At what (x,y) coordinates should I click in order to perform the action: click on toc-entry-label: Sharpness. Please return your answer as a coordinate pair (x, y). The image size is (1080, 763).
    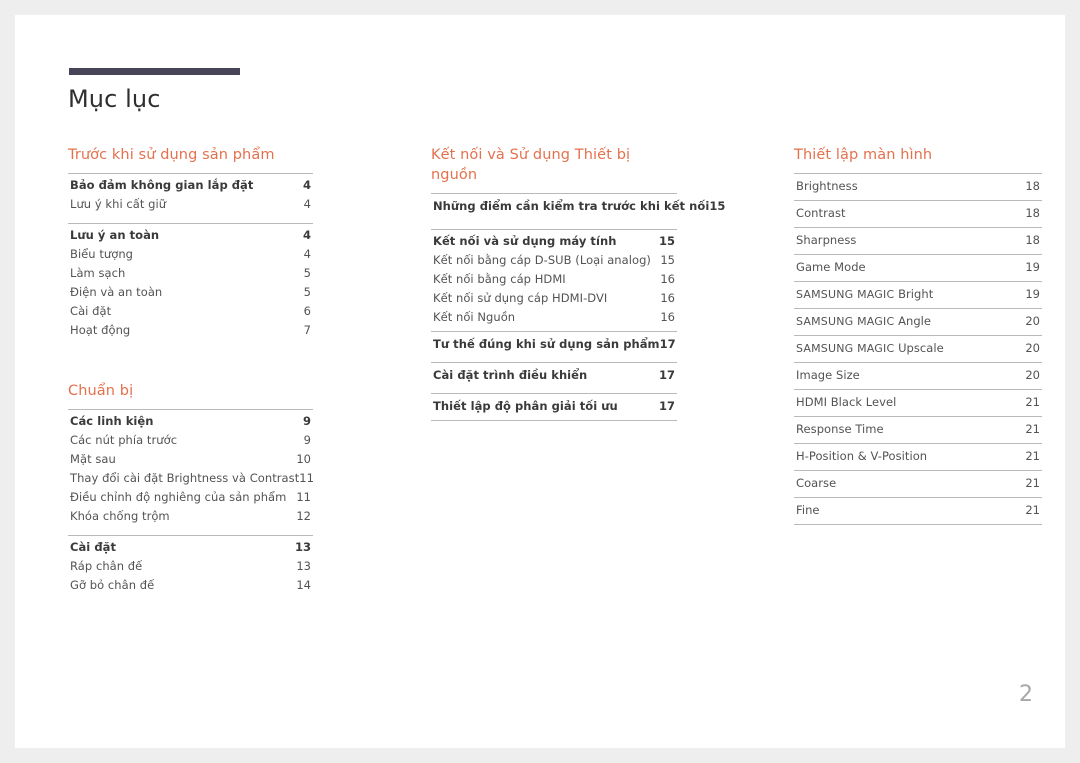
    Looking at the image, I should click on (826, 240).